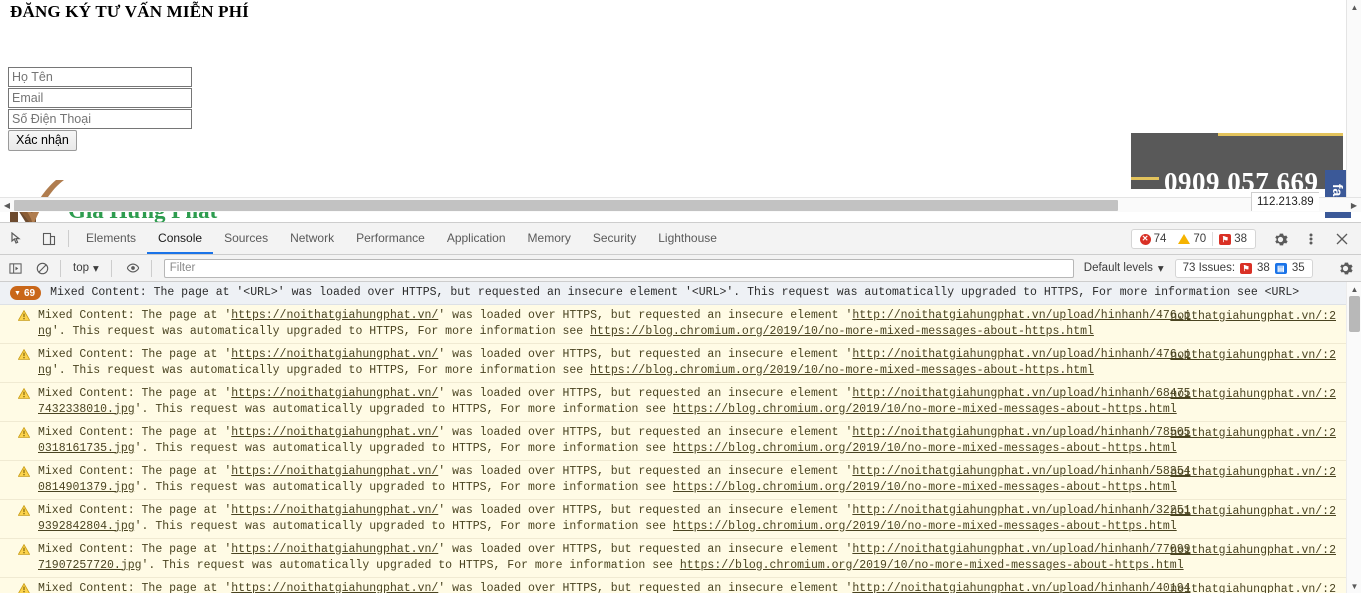 The image size is (1361, 599). What do you see at coordinates (1263, 268) in the screenshot?
I see `issues-red-count: 38` at bounding box center [1263, 268].